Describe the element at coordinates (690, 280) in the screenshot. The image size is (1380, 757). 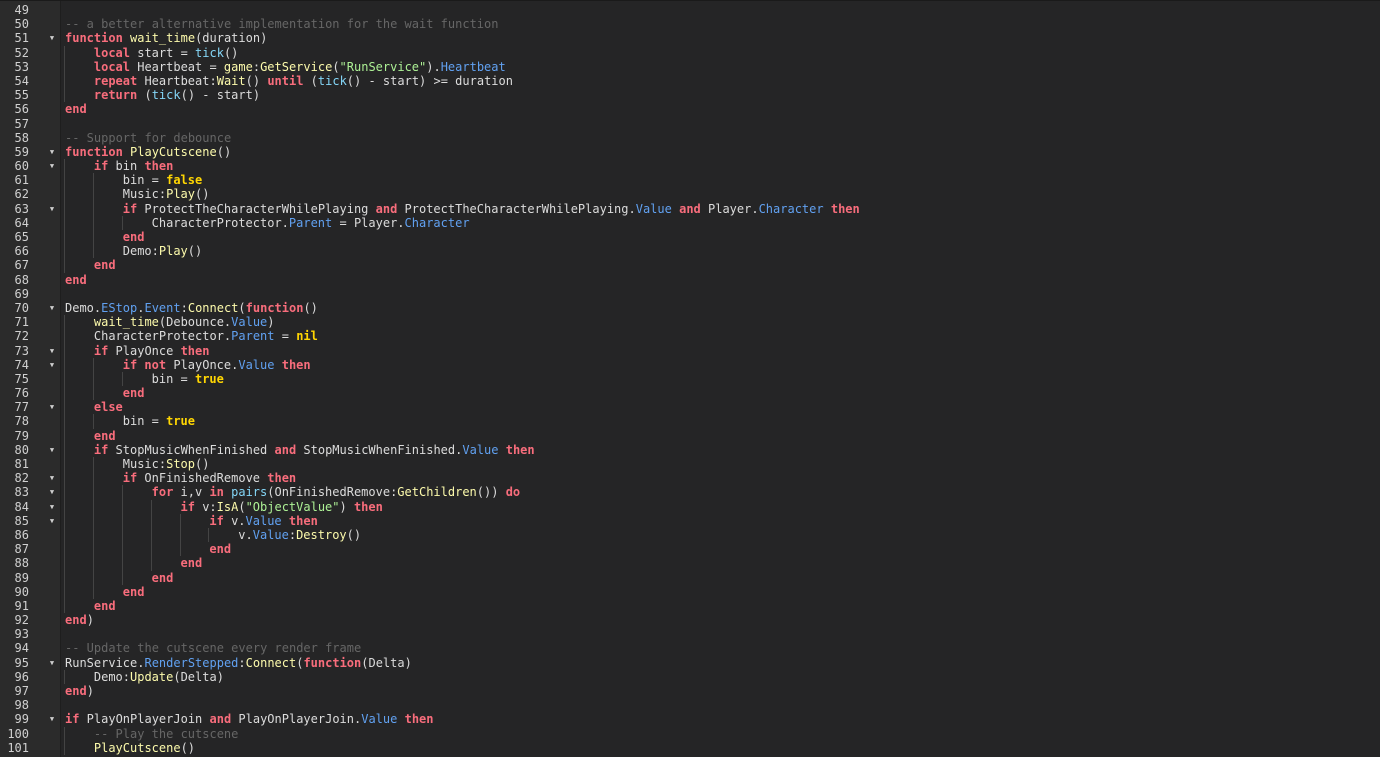
I see `code-line: 68 end` at that location.